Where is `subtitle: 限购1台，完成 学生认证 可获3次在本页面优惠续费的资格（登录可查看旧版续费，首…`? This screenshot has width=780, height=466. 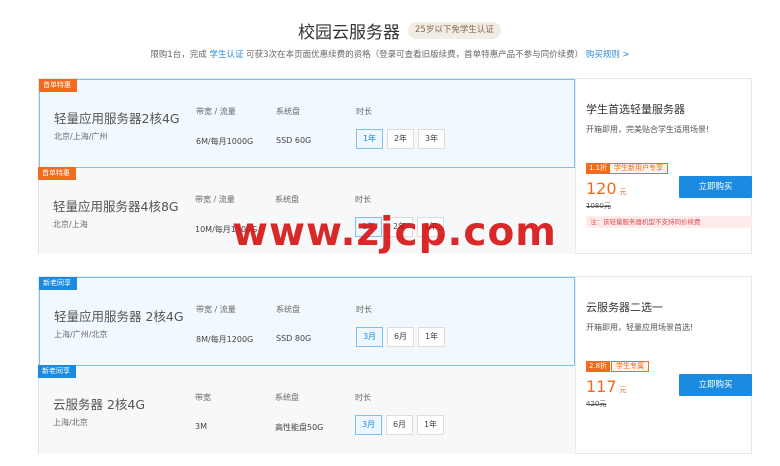 subtitle: 限购1台，完成 学生认证 可获3次在本页面优惠续费的资格（登录可查看旧版续费，首… is located at coordinates (390, 54).